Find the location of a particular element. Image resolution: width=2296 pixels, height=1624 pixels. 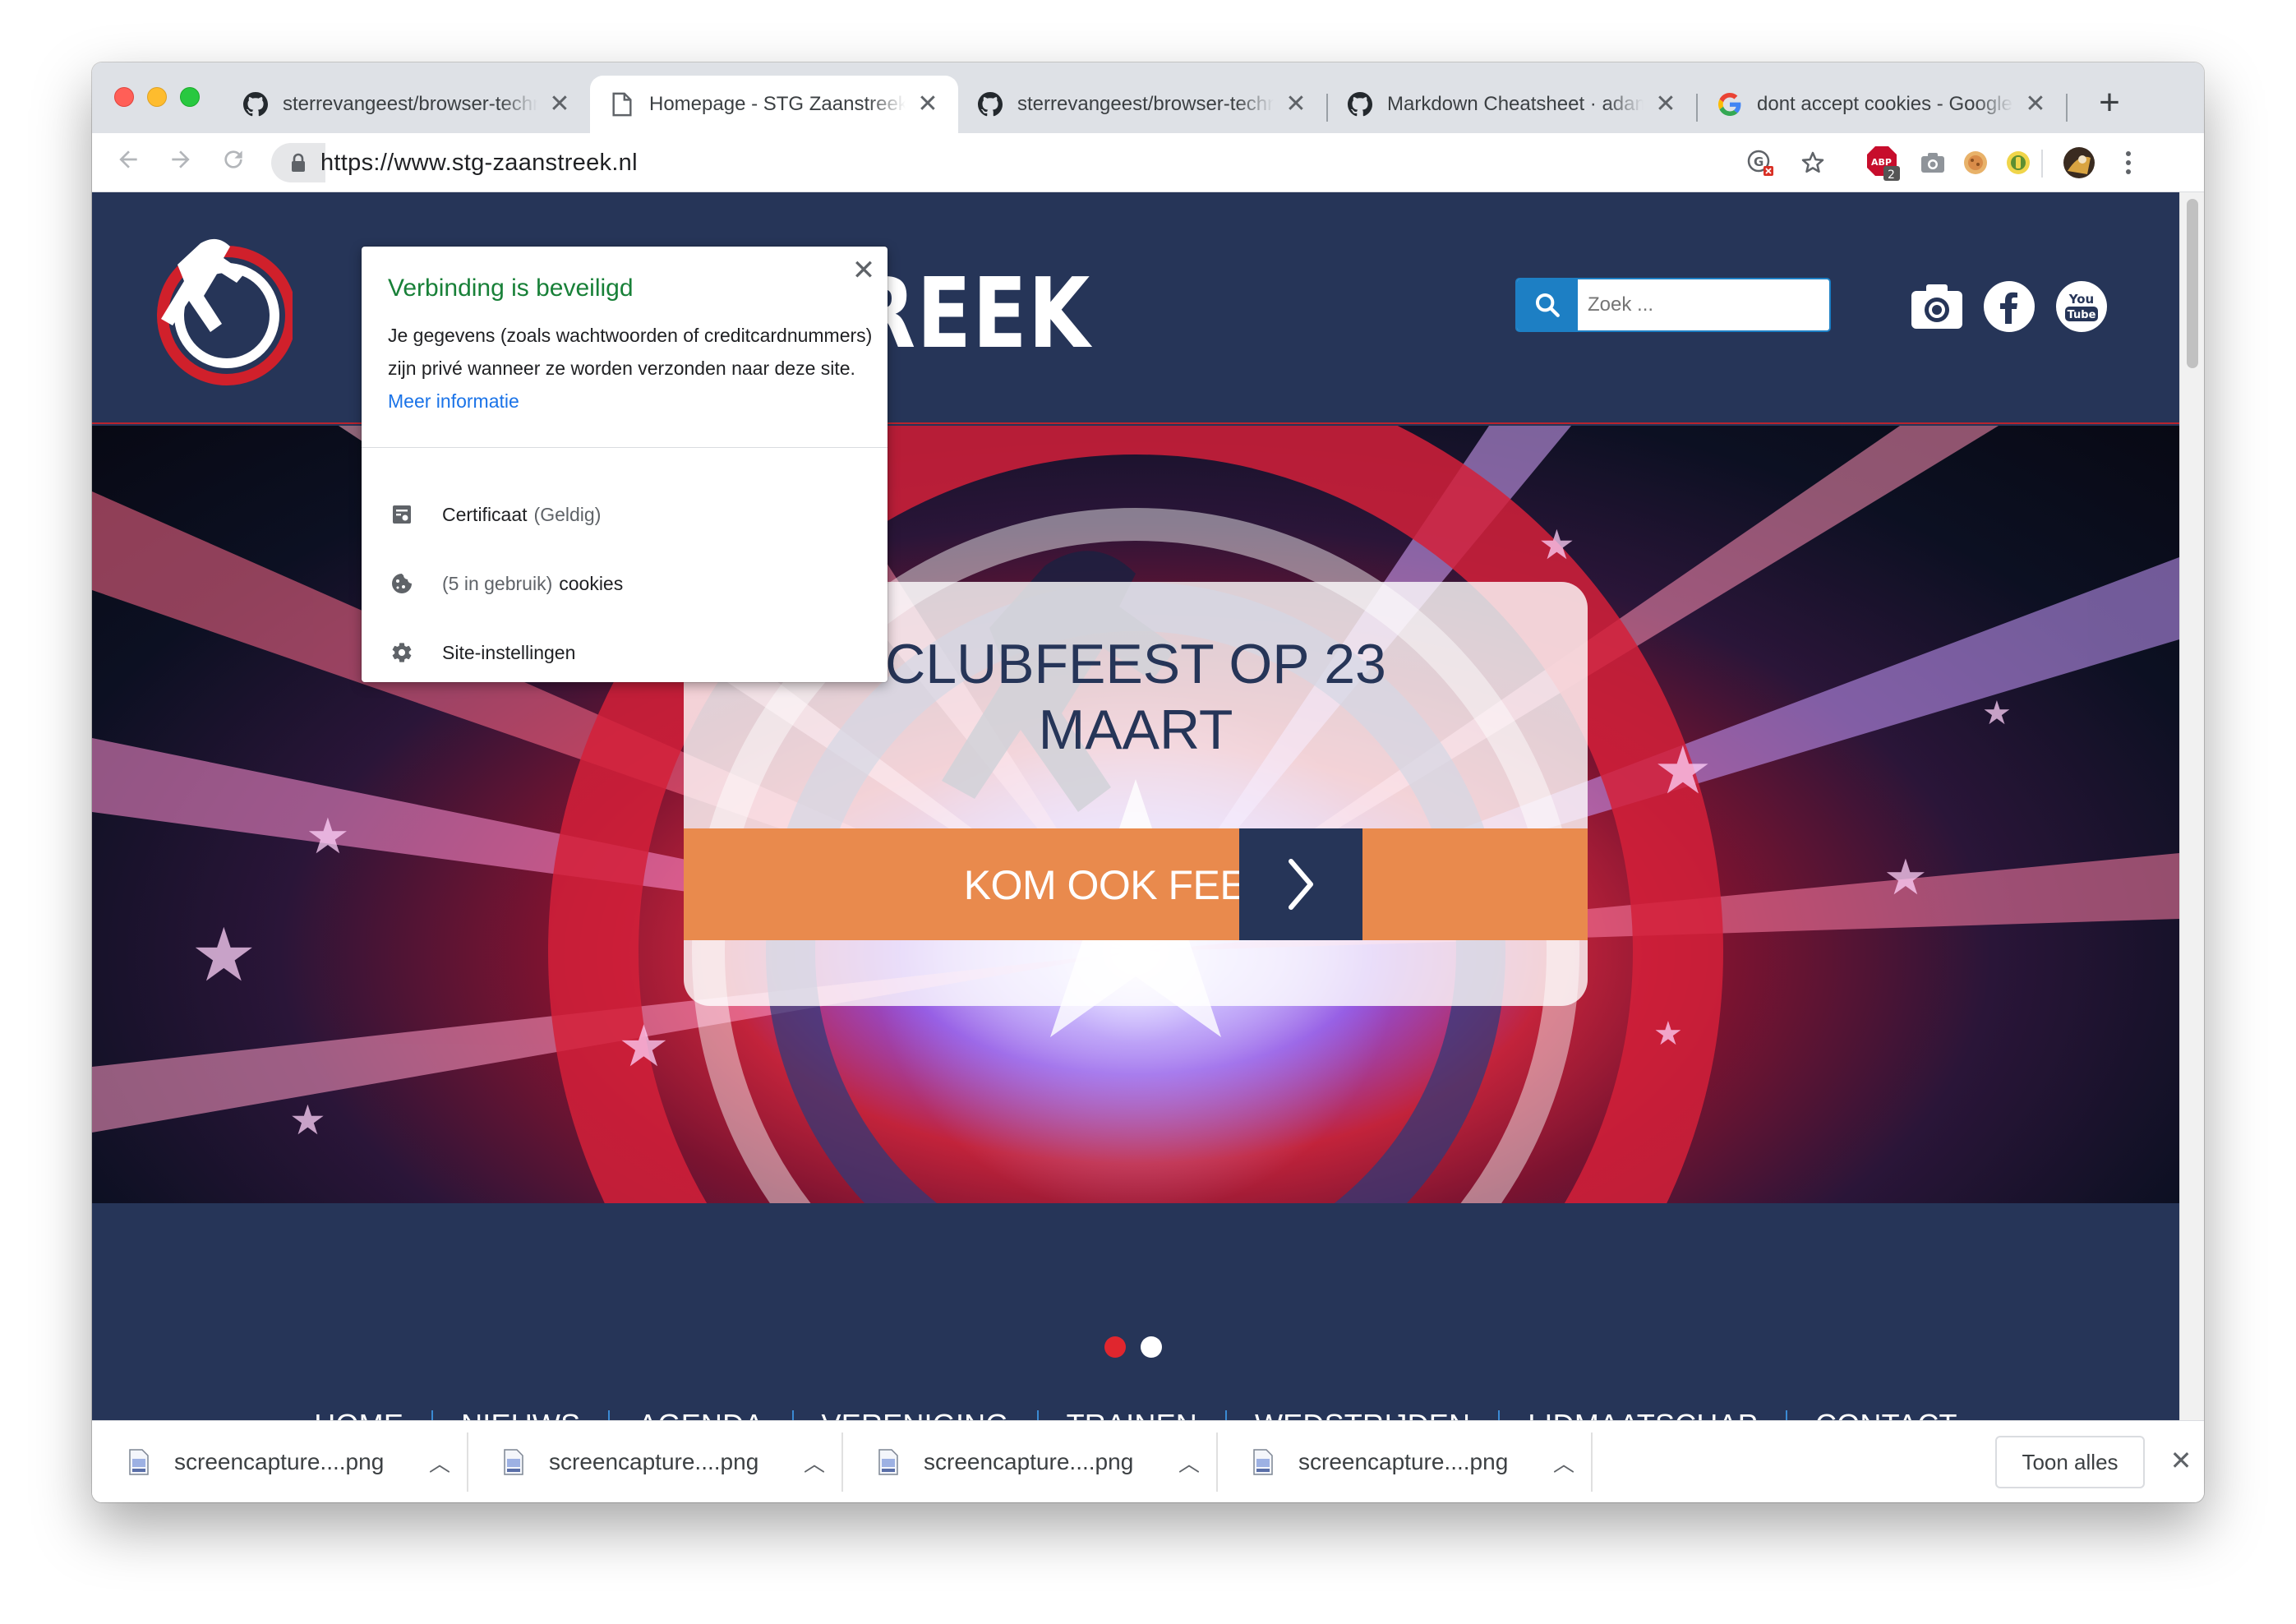

screenshot-camera-icon is located at coordinates (1933, 163).